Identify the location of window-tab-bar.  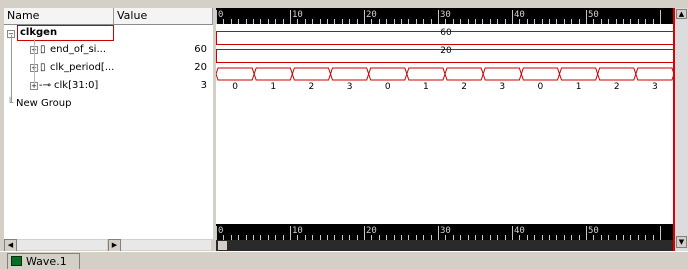
(344, 260).